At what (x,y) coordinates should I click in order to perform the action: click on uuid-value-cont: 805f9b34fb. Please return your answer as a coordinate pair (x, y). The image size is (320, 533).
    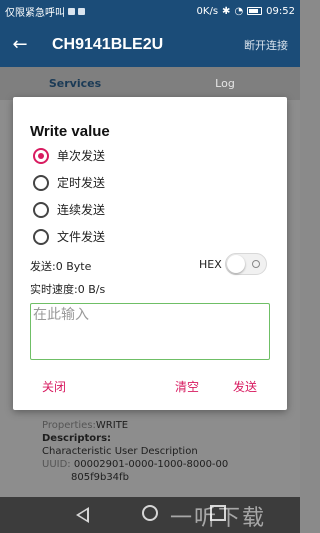
    Looking at the image, I should click on (100, 477).